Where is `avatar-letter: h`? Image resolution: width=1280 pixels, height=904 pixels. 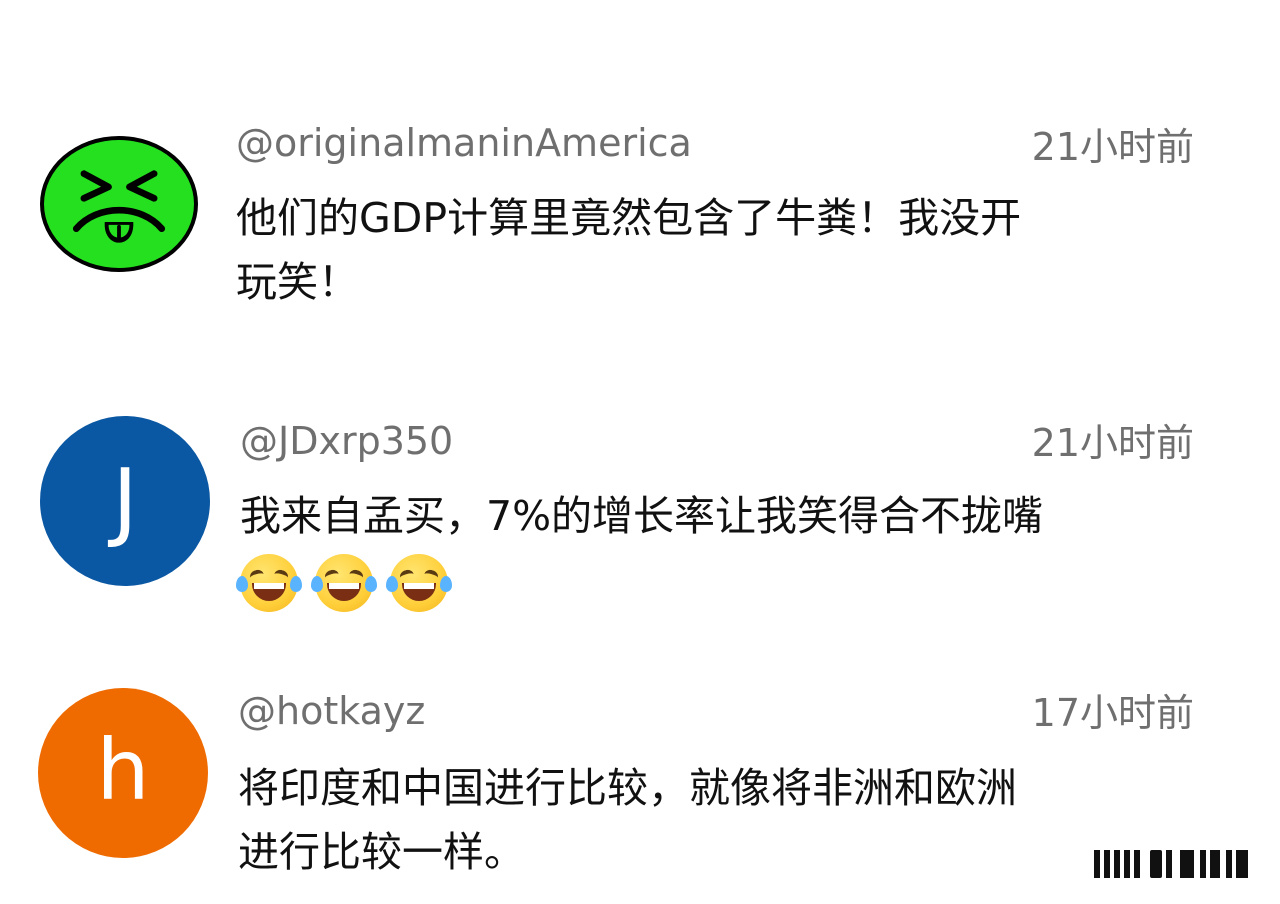 avatar-letter: h is located at coordinates (123, 770).